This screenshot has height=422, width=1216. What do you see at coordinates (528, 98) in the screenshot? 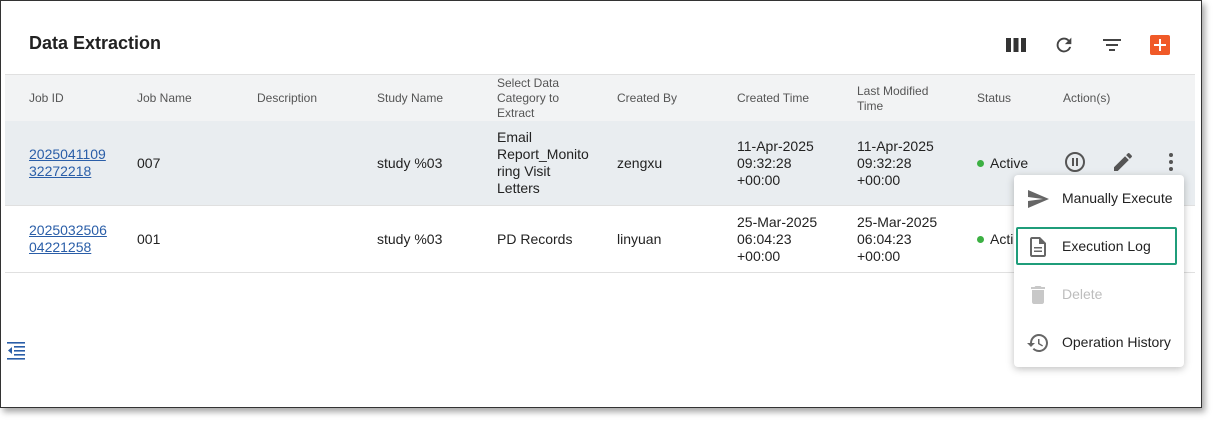
I see `header-data-category: Select Data Category to Extract` at bounding box center [528, 98].